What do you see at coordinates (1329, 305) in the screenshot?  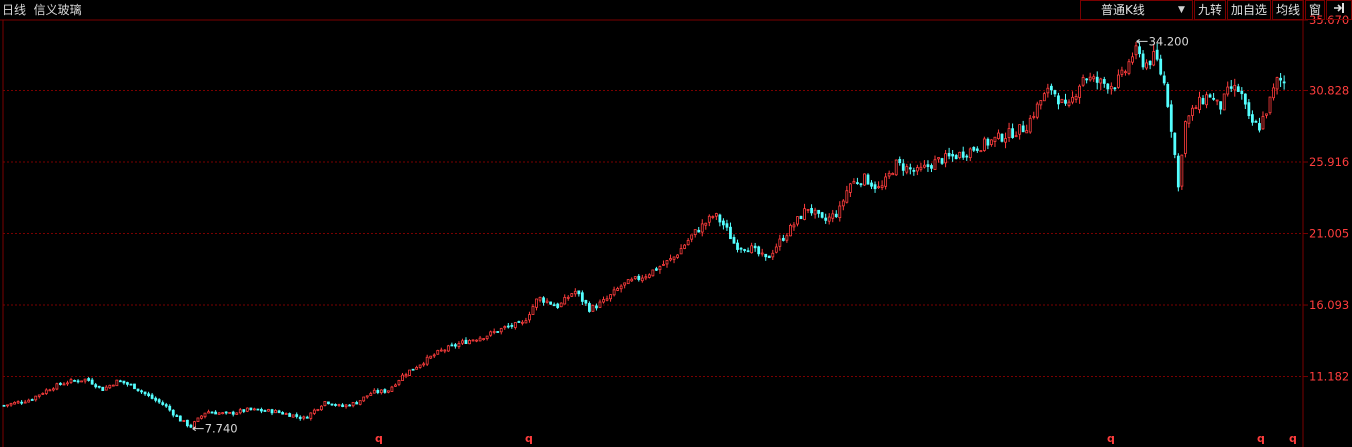 I see `y-tick-label: 16.093` at bounding box center [1329, 305].